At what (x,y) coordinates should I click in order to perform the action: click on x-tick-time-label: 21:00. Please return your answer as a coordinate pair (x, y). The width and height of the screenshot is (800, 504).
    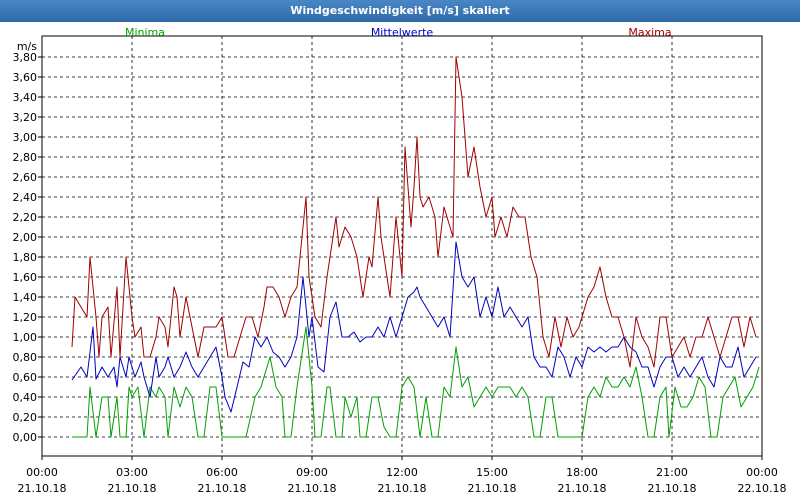
    Looking at the image, I should click on (672, 472).